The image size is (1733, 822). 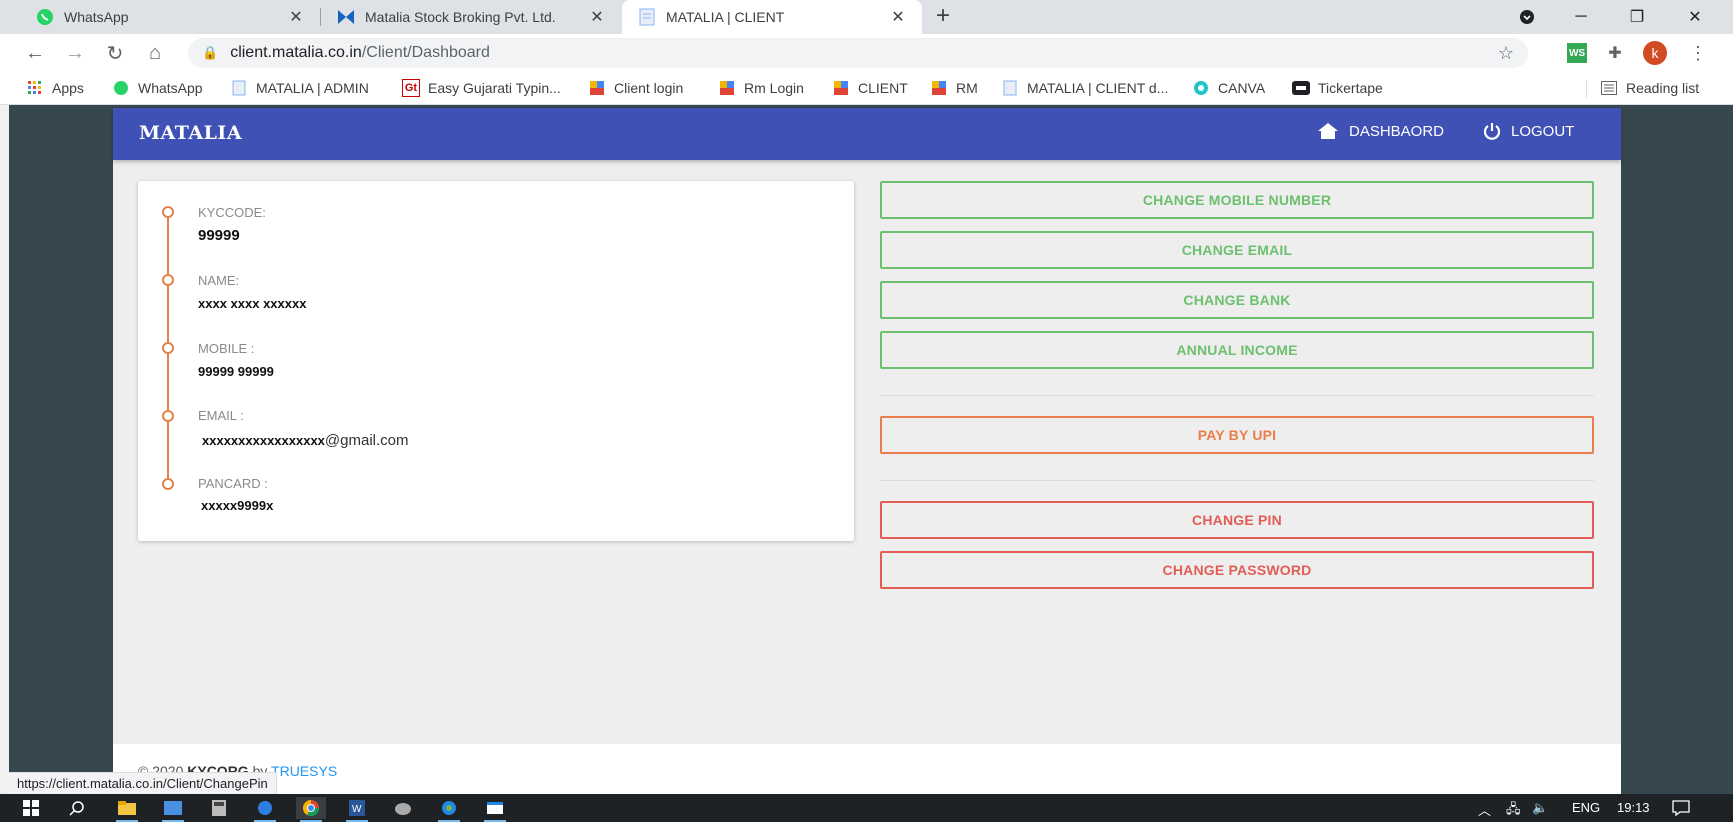 I want to click on language-indicator: ENG, so click(x=1586, y=807).